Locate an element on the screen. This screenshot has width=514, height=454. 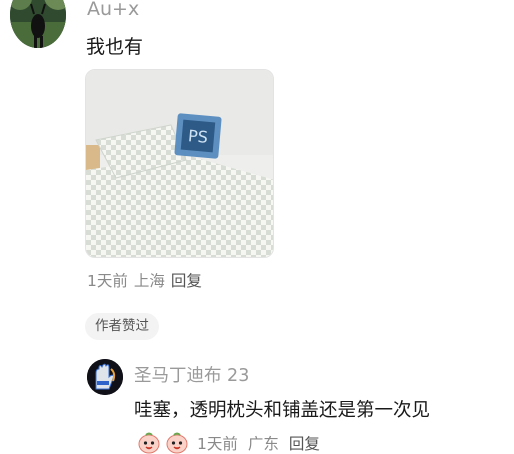
reply-meta: 1天前 广东 回复 is located at coordinates (231, 443).